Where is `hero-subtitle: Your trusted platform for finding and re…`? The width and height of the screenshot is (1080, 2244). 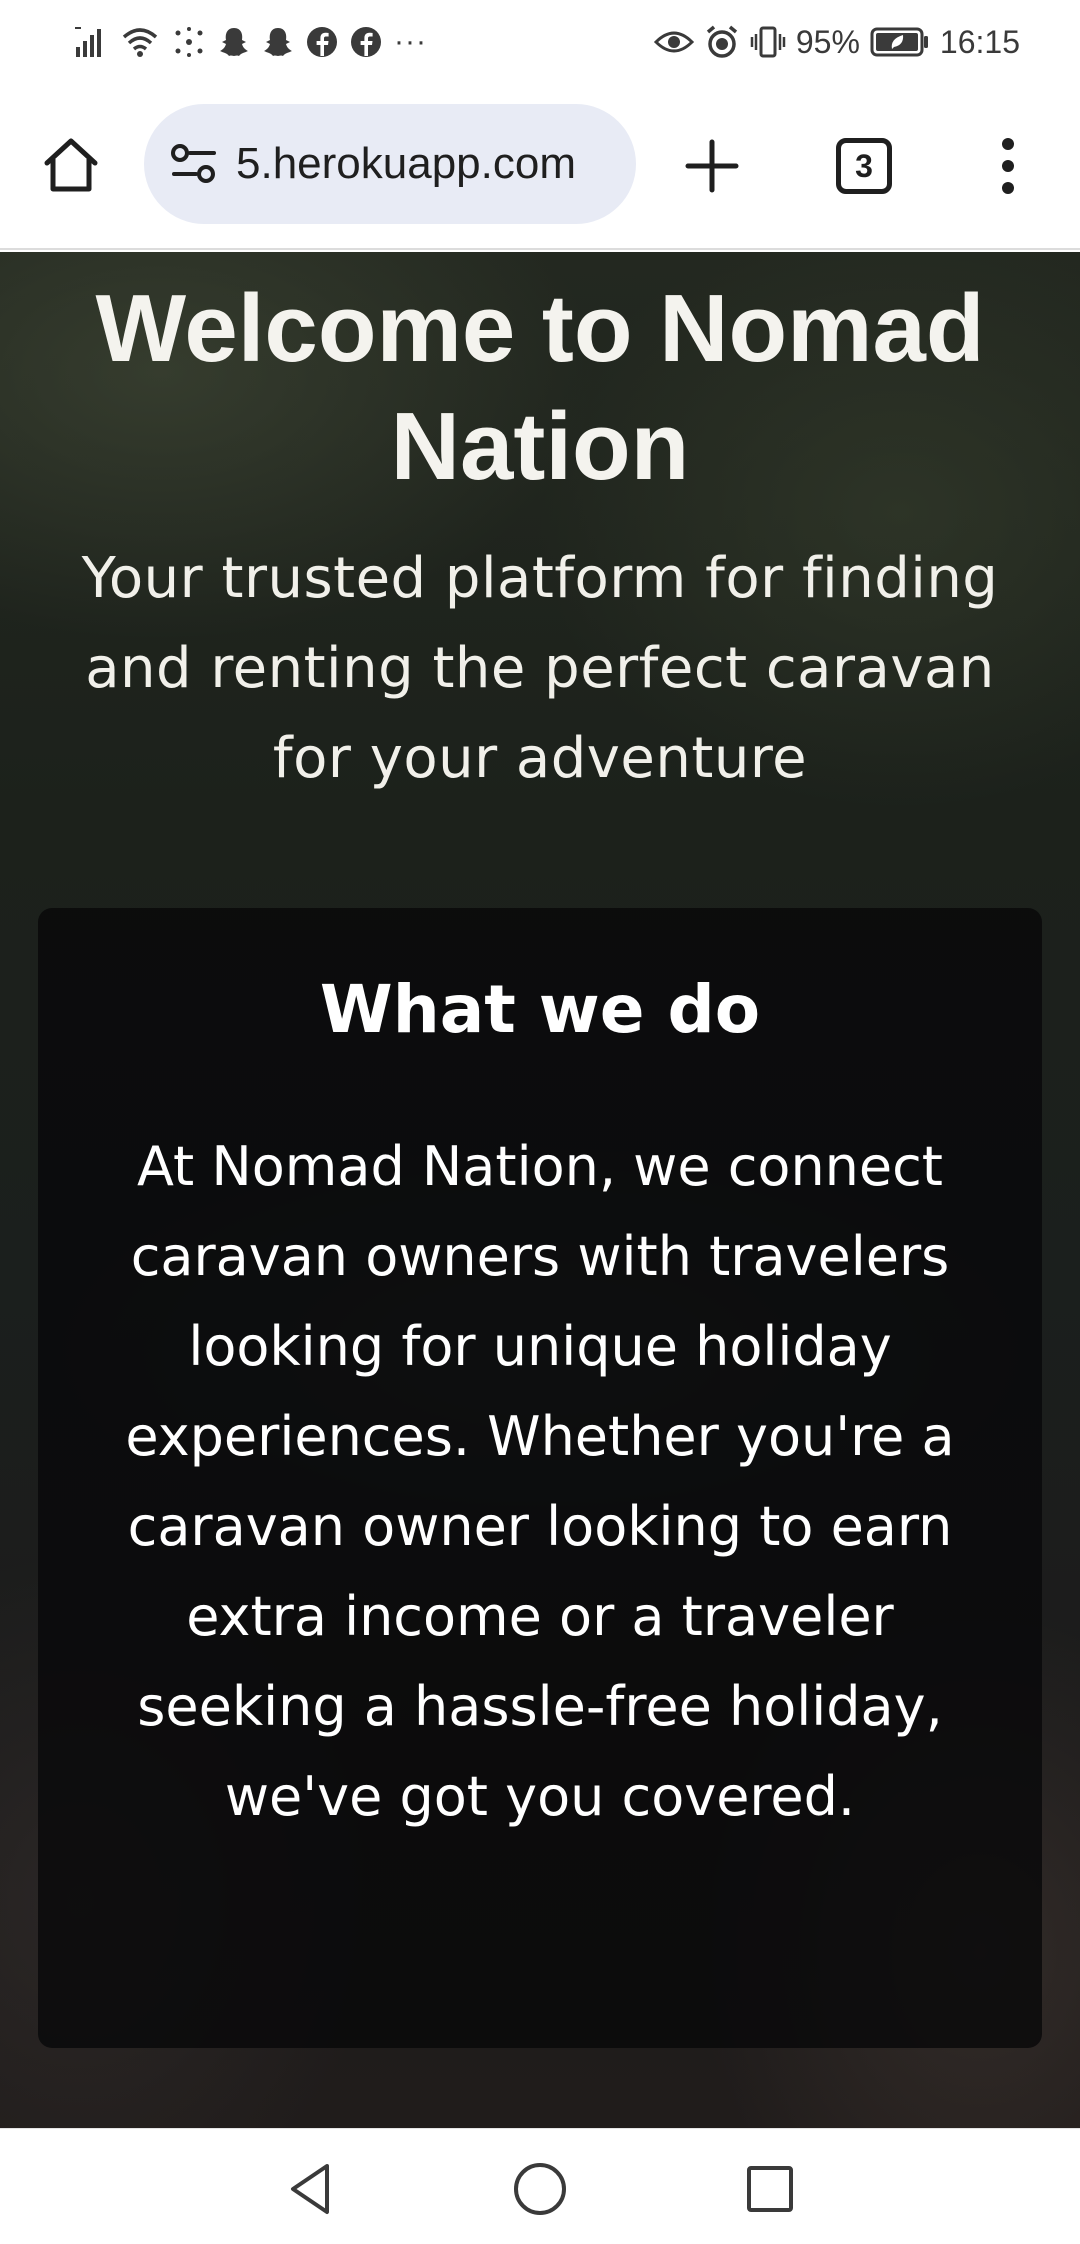 hero-subtitle: Your trusted platform for finding and re… is located at coordinates (540, 668).